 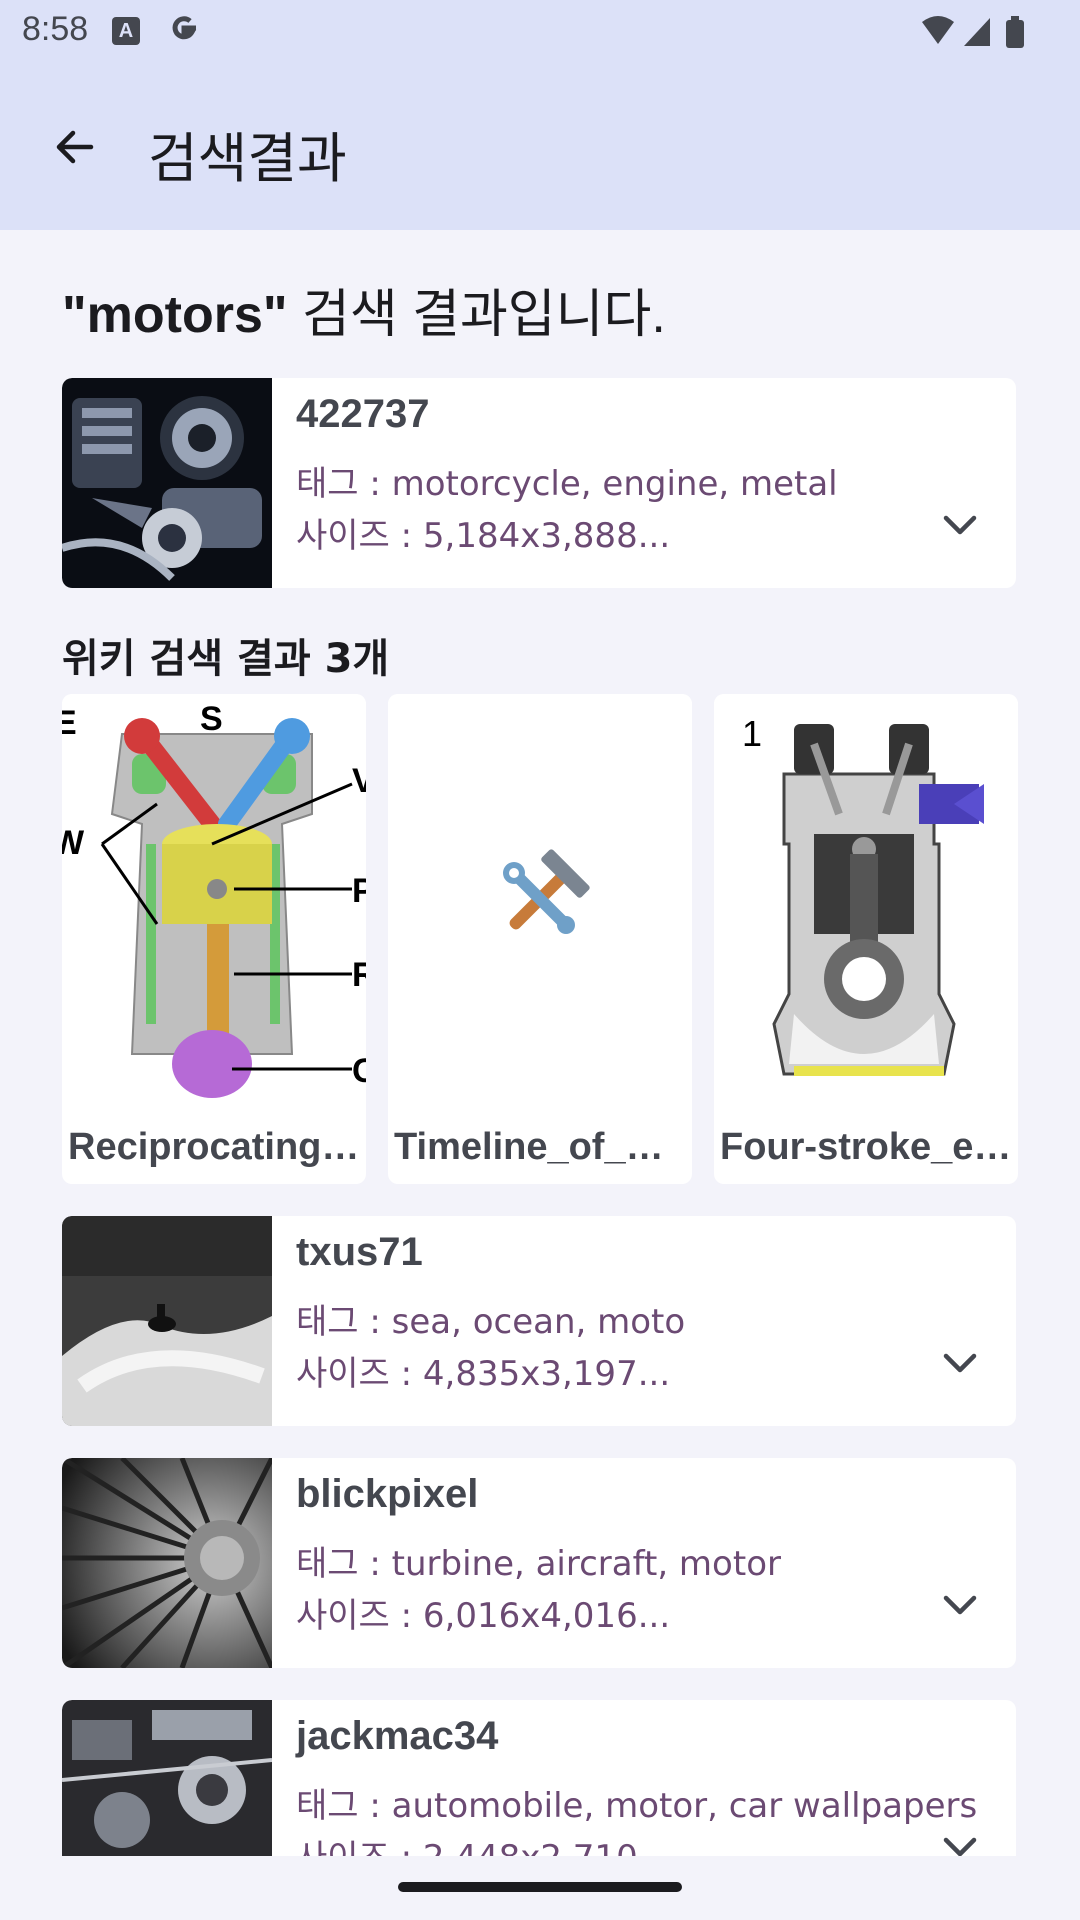 What do you see at coordinates (1015, 32) in the screenshot?
I see `battery-icon` at bounding box center [1015, 32].